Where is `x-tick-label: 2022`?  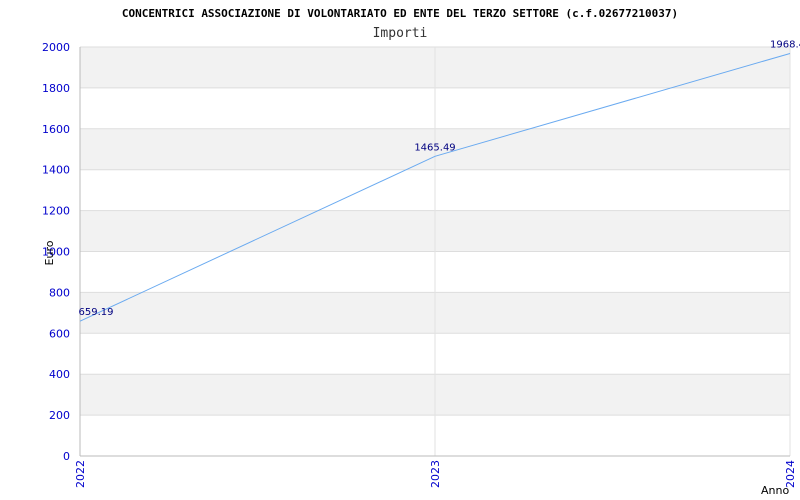
x-tick-label: 2022 is located at coordinates (80, 474).